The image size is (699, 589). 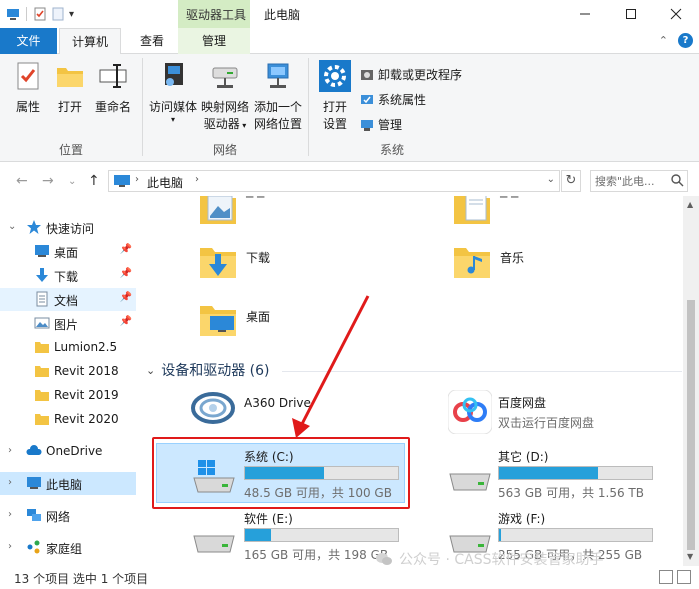 What do you see at coordinates (691, 425) in the screenshot?
I see `scrollbar-thumb` at bounding box center [691, 425].